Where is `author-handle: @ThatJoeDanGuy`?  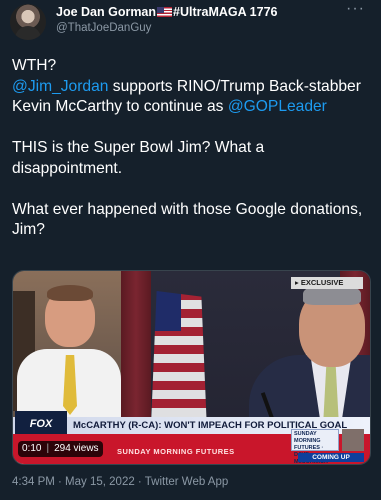 author-handle: @ThatJoeDanGuy is located at coordinates (103, 28).